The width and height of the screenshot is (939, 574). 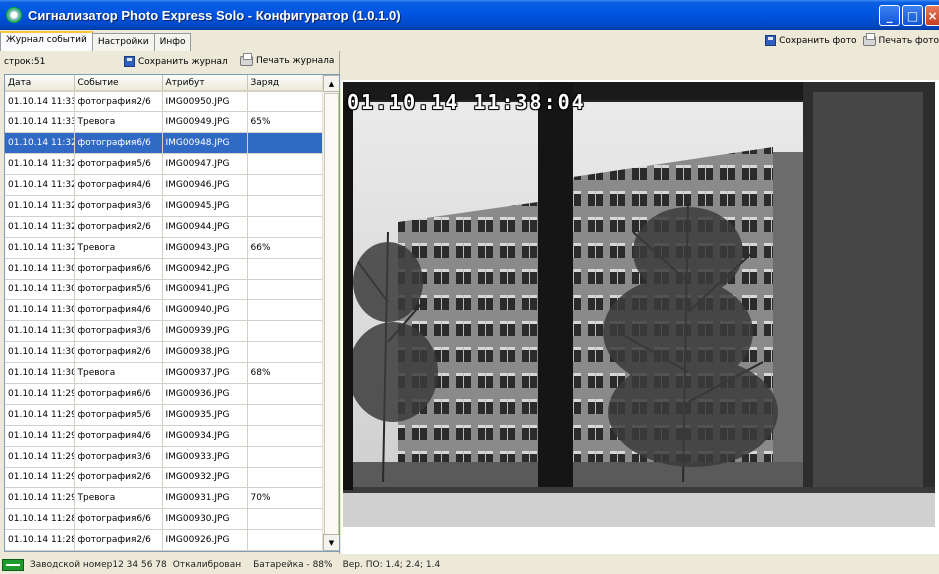 What do you see at coordinates (40, 331) in the screenshot?
I see `cell-date: 01.10.14 11:30:29` at bounding box center [40, 331].